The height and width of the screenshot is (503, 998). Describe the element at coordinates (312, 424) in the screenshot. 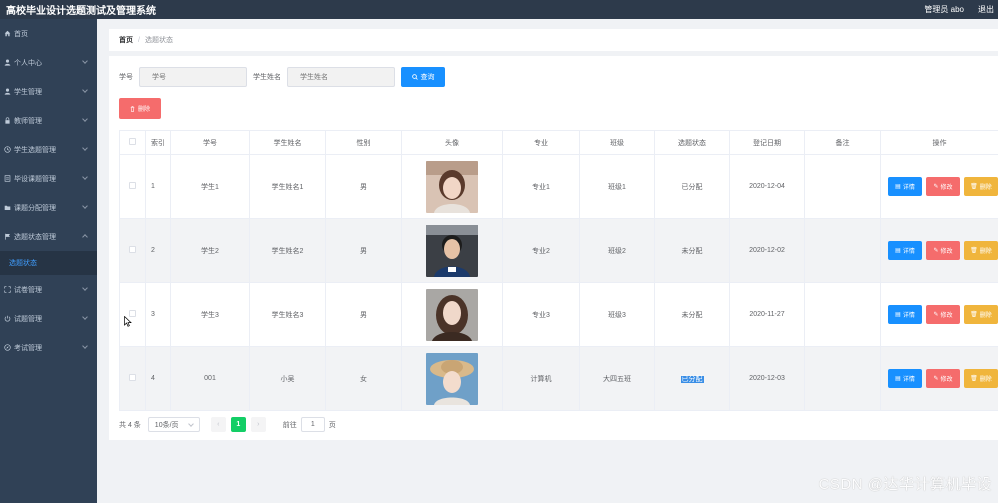

I see `goto-page-input: 1` at that location.